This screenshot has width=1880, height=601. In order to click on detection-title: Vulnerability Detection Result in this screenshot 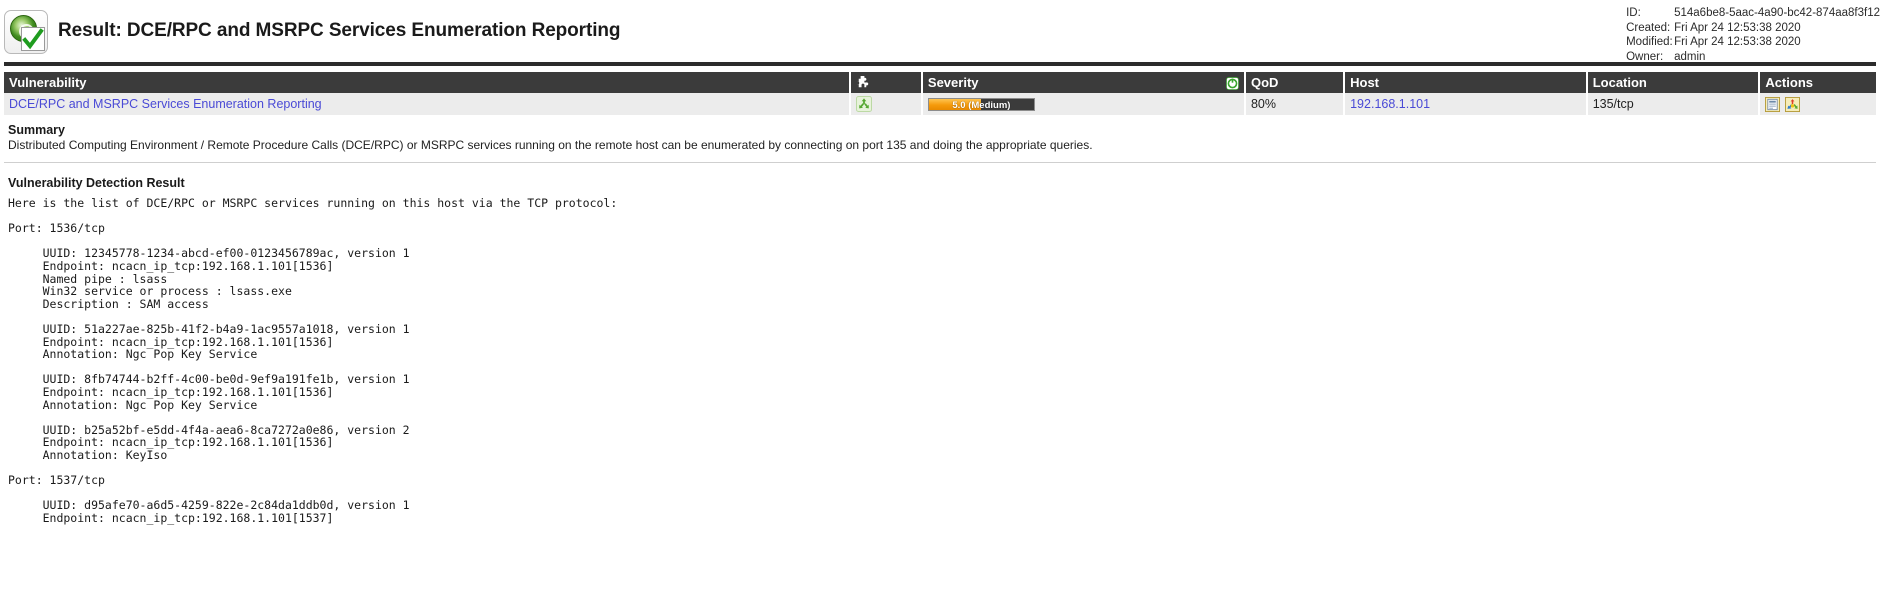, I will do `click(96, 183)`.